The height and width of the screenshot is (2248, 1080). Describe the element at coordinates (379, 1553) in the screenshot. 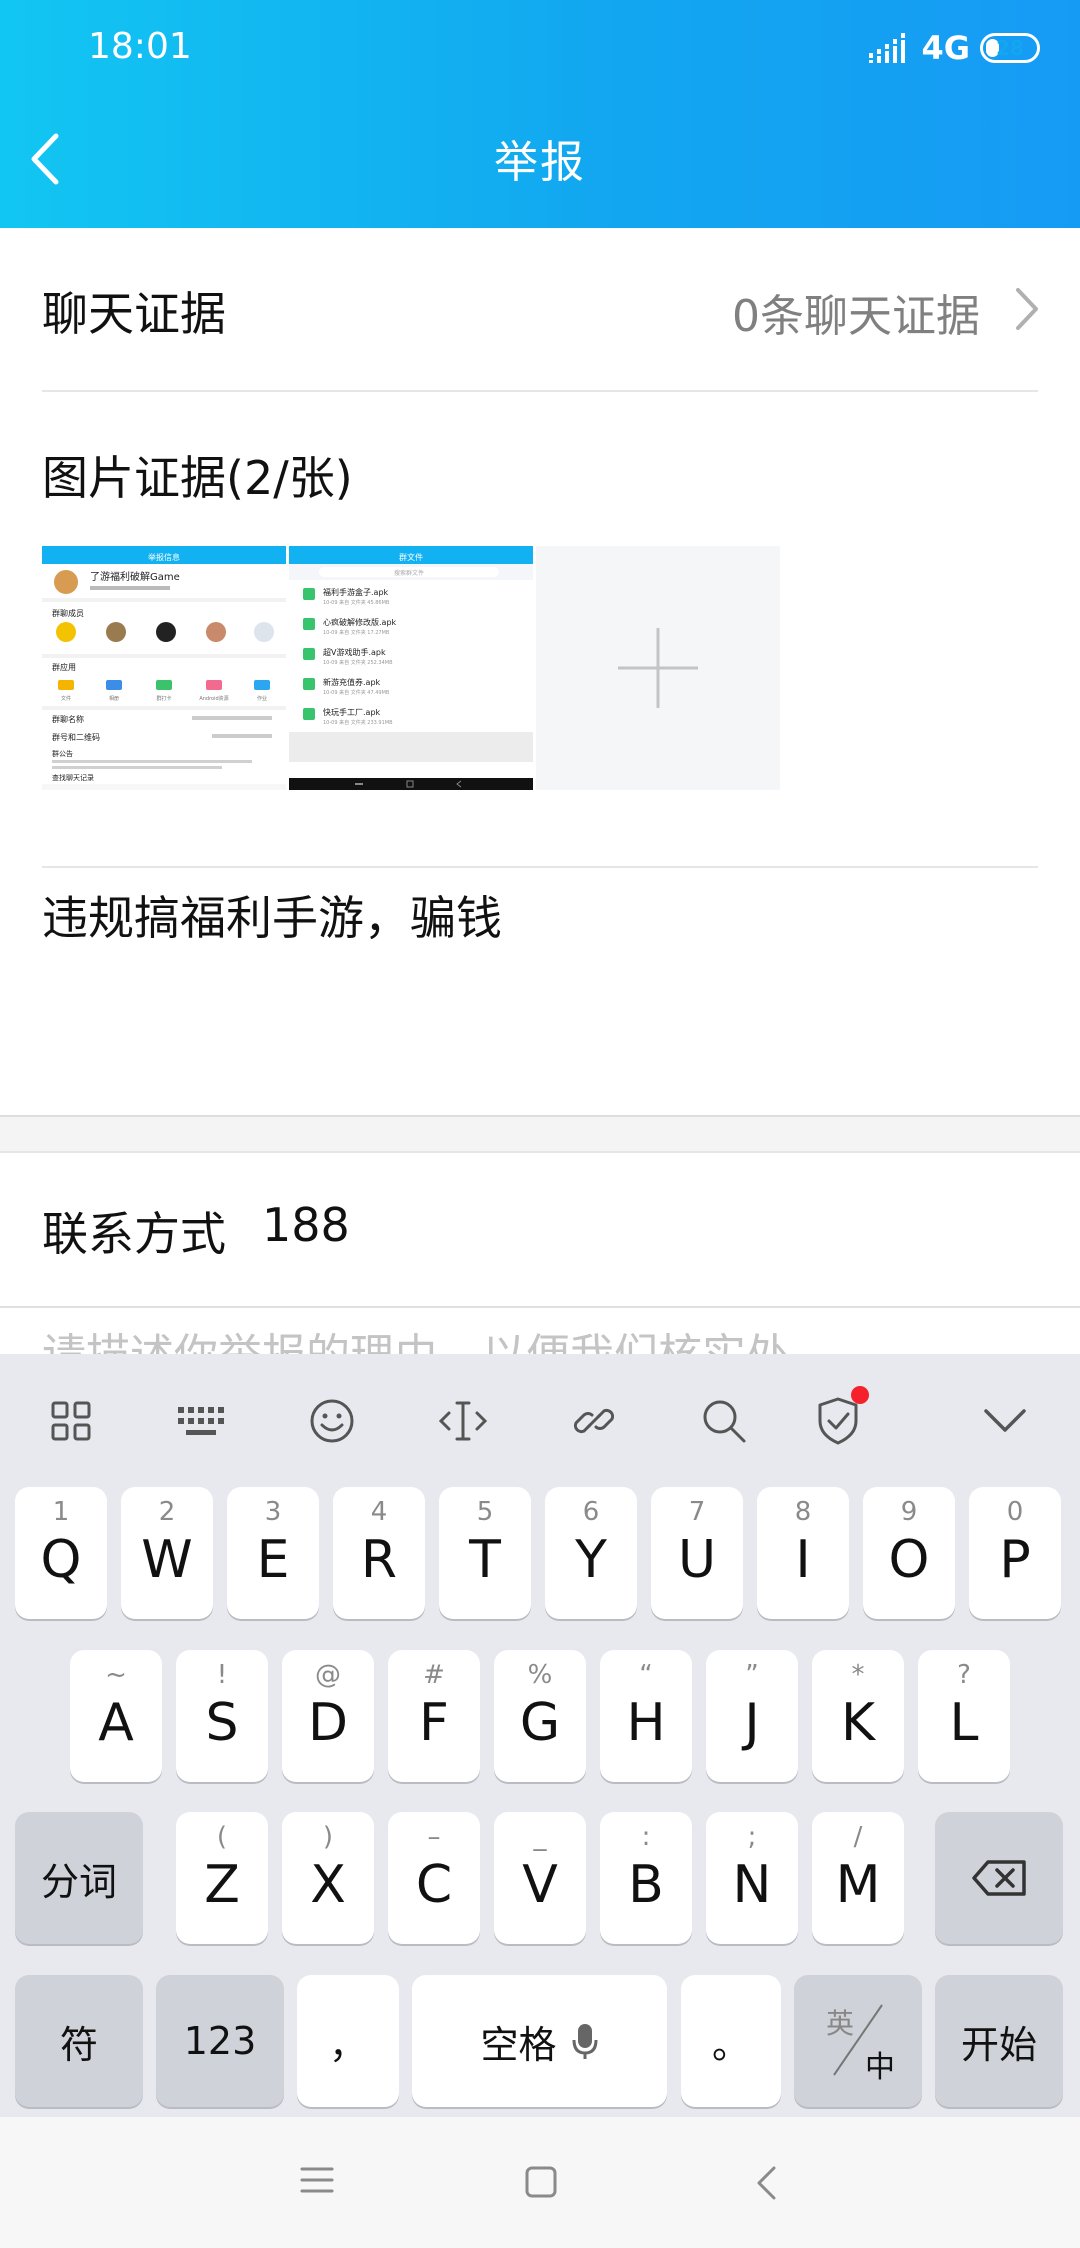

I see `key-r: 4R` at that location.